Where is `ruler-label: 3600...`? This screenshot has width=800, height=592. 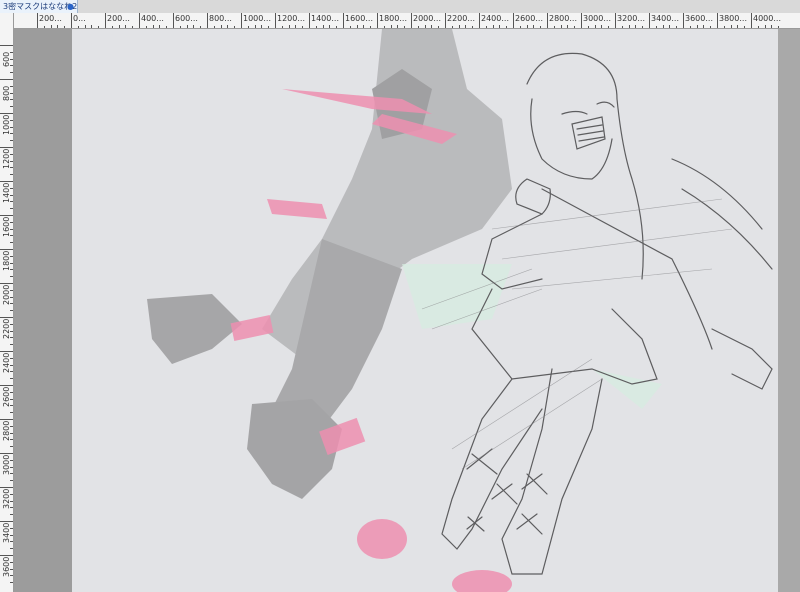
ruler-label: 3600... is located at coordinates (699, 18).